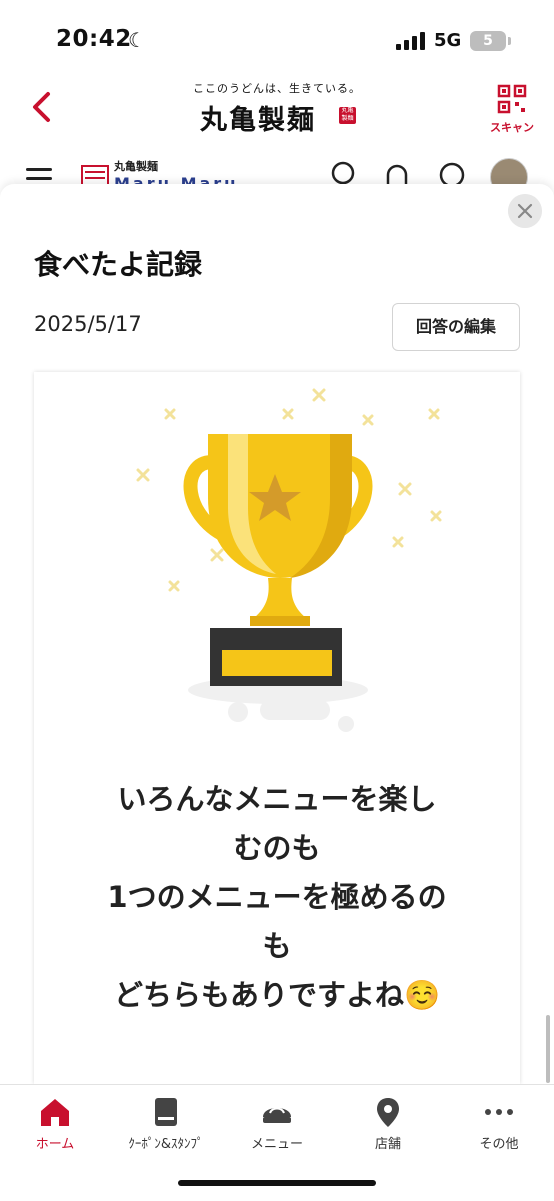 This screenshot has height=1201, width=554. What do you see at coordinates (499, 1112) in the screenshot?
I see `more-icon` at bounding box center [499, 1112].